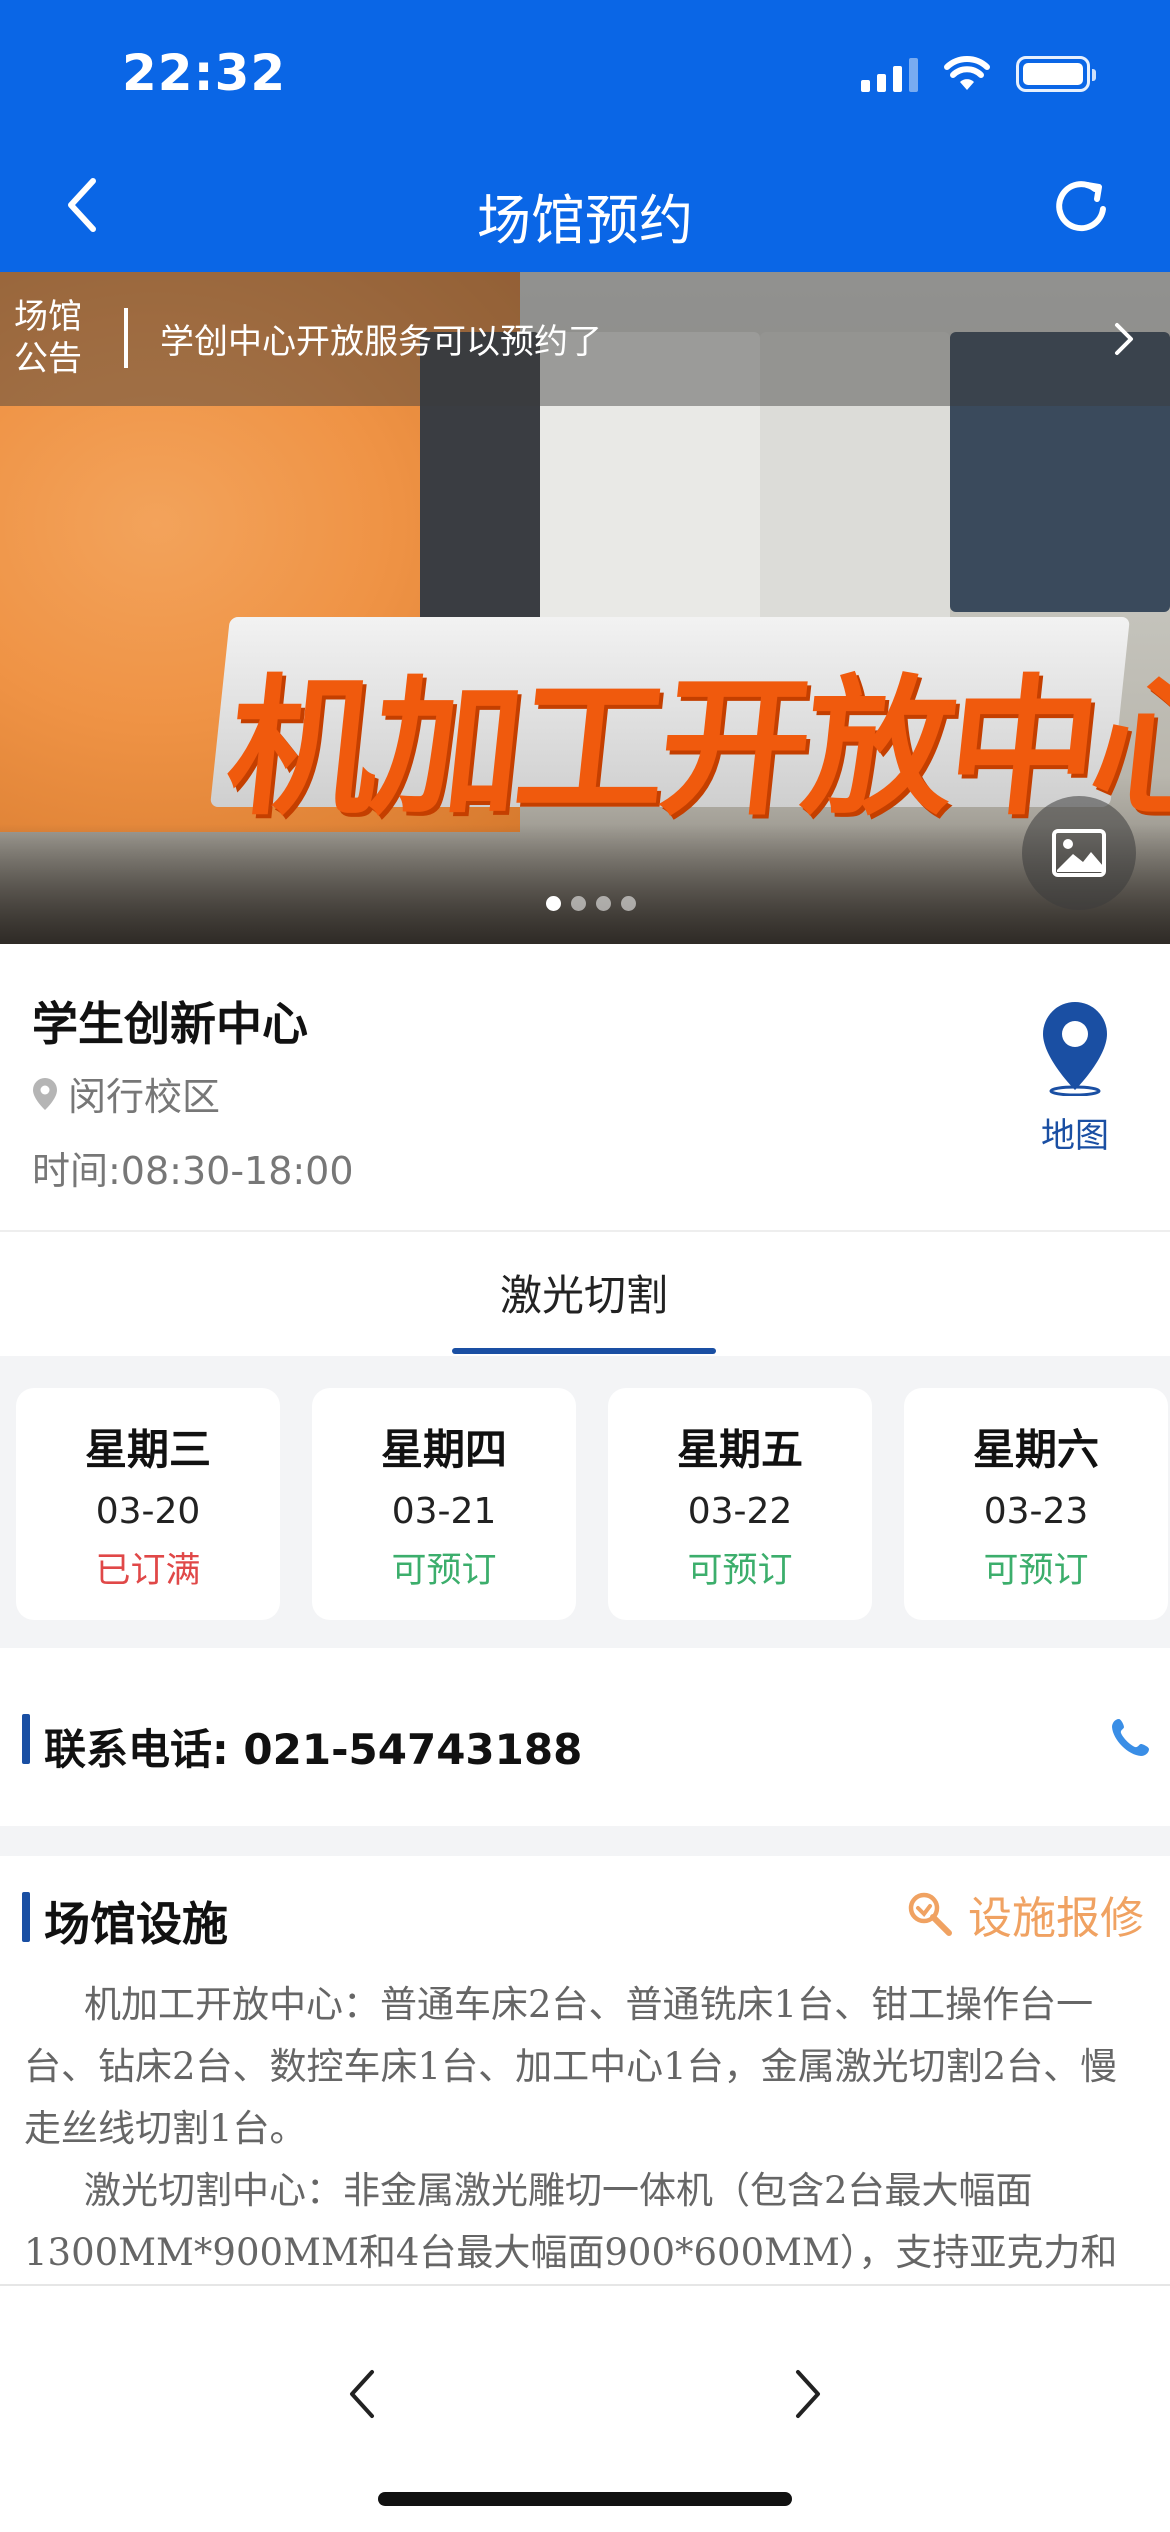 The width and height of the screenshot is (1170, 2532). What do you see at coordinates (585, 1737) in the screenshot?
I see `contact-section: 联系电话: 021-54743188` at bounding box center [585, 1737].